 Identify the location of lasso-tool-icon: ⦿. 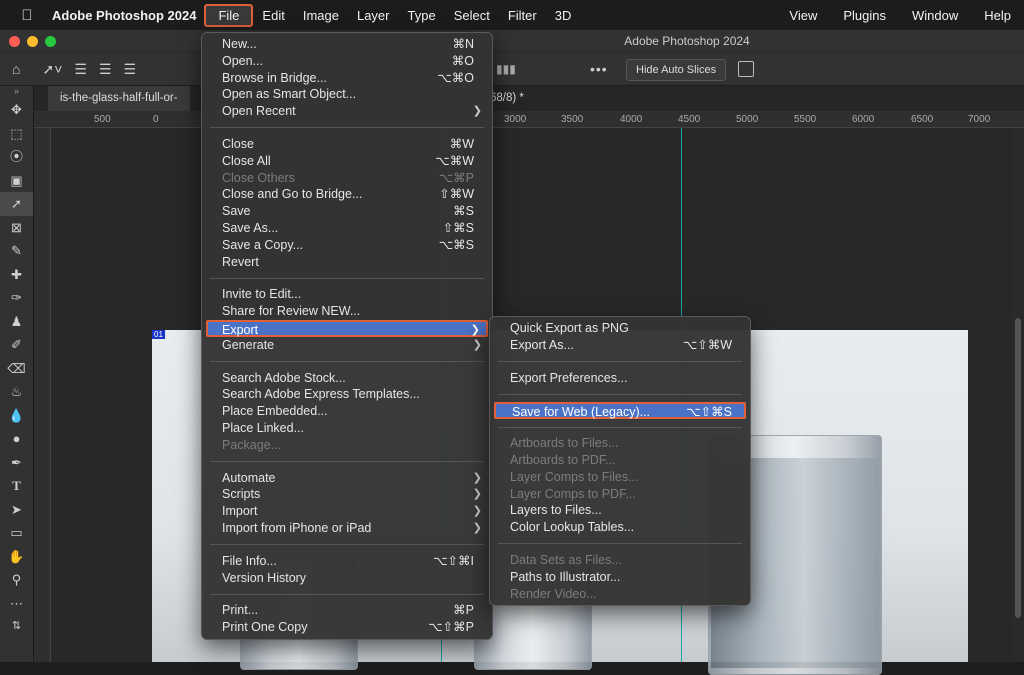
(16, 157).